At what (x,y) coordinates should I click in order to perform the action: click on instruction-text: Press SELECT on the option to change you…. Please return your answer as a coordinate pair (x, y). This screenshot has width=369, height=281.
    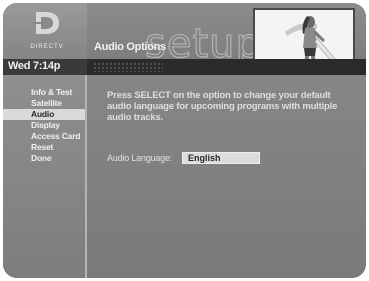
    Looking at the image, I should click on (222, 106).